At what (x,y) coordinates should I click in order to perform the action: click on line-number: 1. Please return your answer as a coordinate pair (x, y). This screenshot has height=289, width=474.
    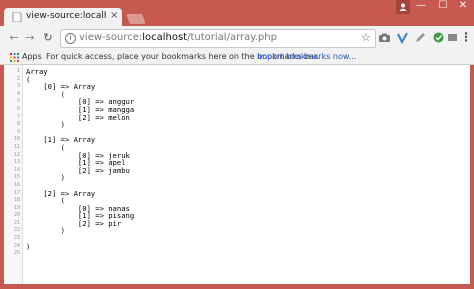
    Looking at the image, I should click on (18, 71).